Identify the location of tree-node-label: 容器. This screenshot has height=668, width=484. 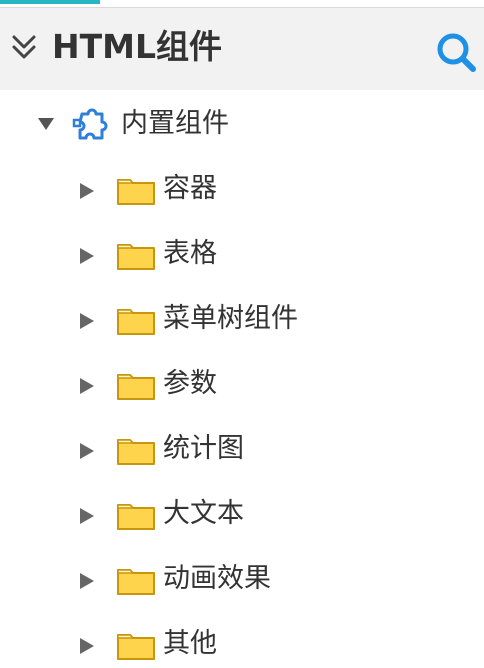
(190, 188).